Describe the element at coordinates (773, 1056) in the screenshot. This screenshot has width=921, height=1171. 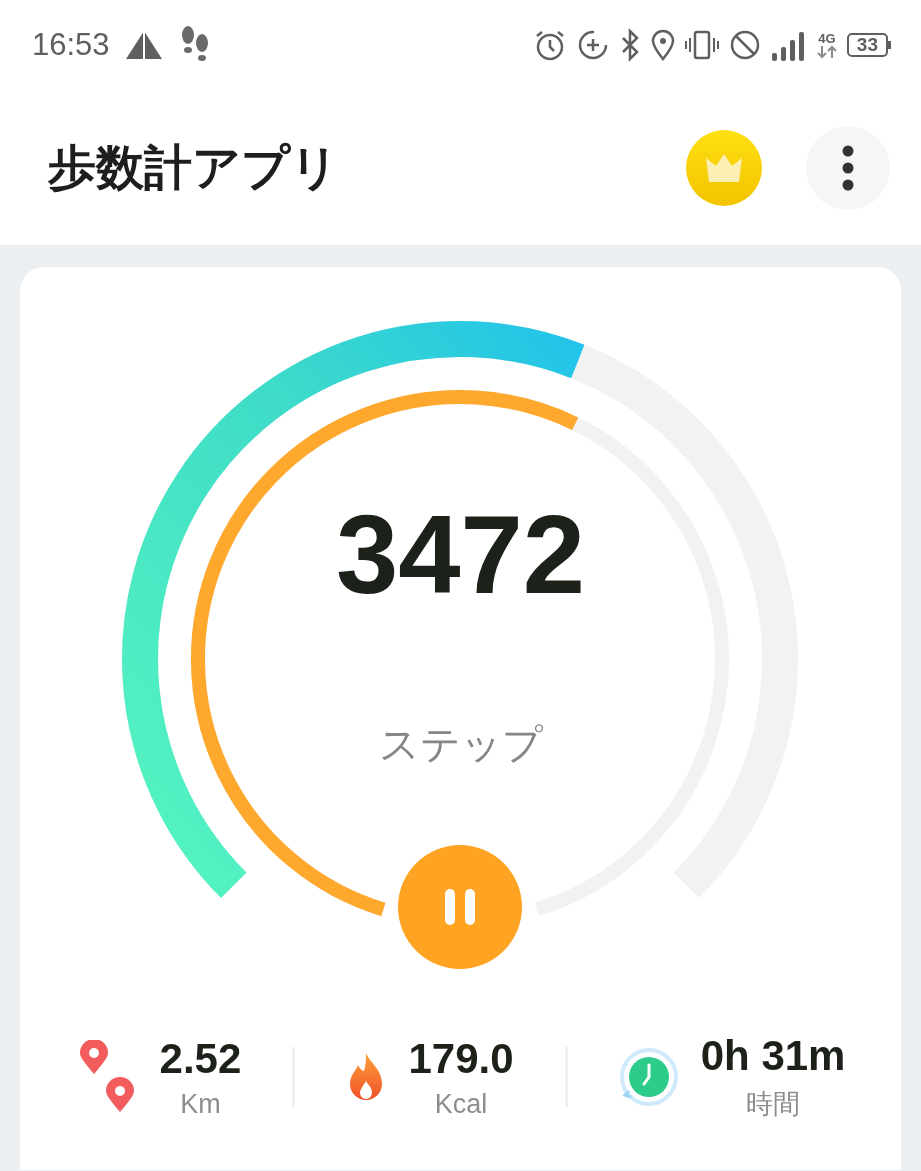
I see `stat-value: 0h 31m` at that location.